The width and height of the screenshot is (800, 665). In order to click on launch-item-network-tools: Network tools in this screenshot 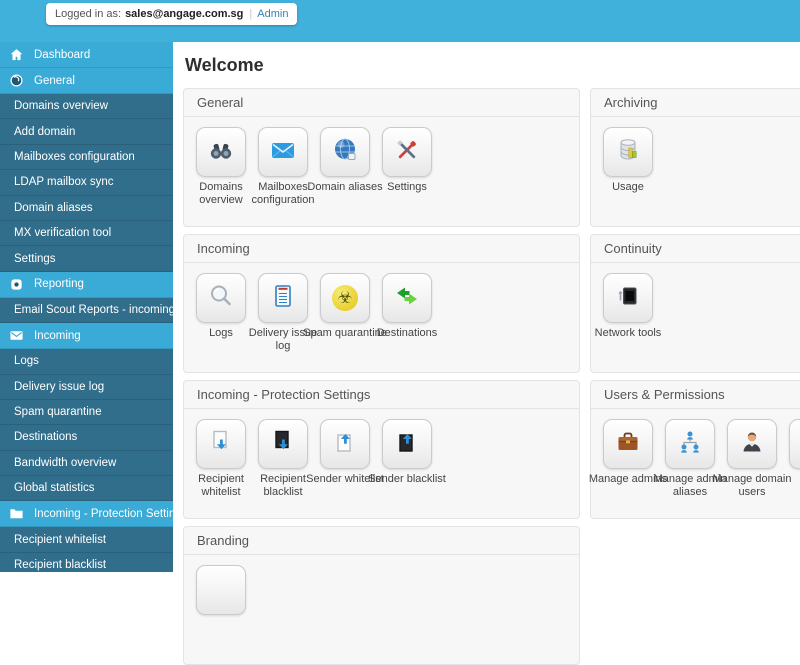, I will do `click(628, 306)`.